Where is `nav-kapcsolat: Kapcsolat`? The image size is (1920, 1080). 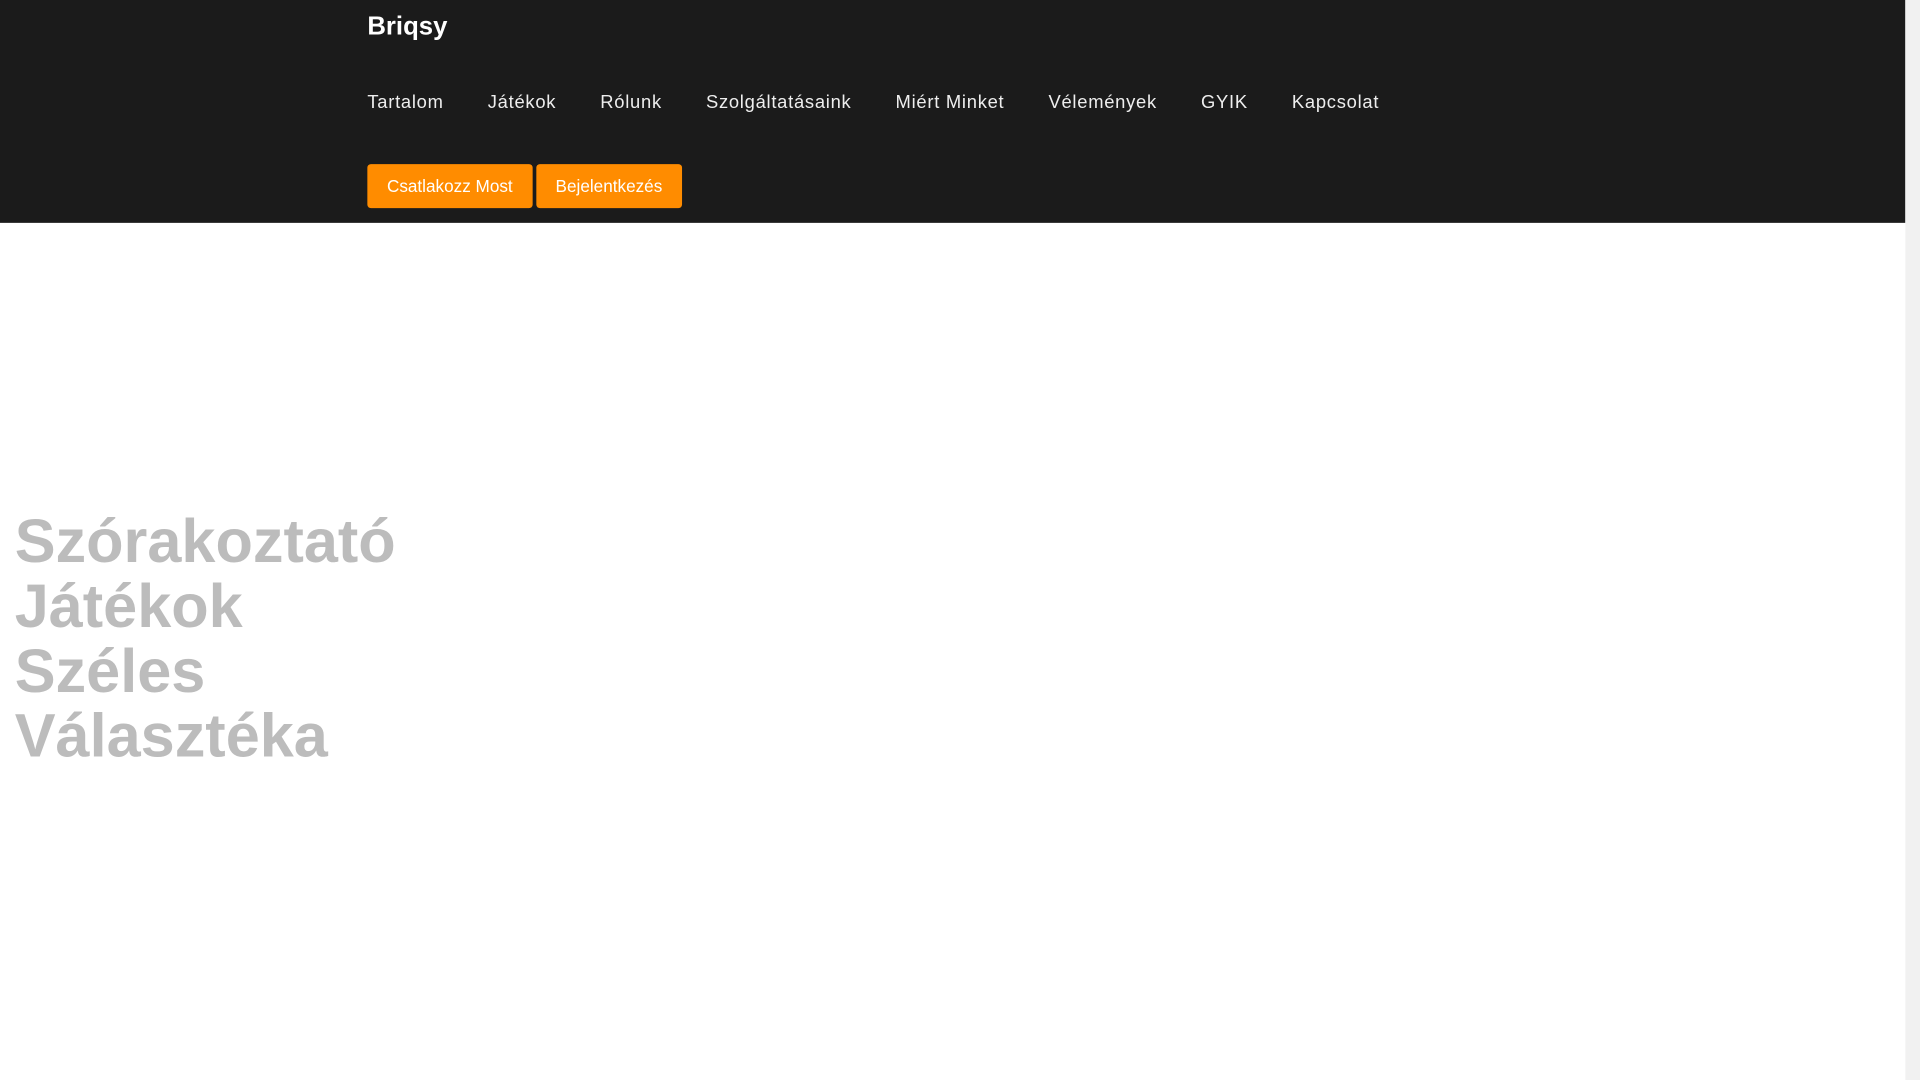 nav-kapcsolat: Kapcsolat is located at coordinates (1335, 102).